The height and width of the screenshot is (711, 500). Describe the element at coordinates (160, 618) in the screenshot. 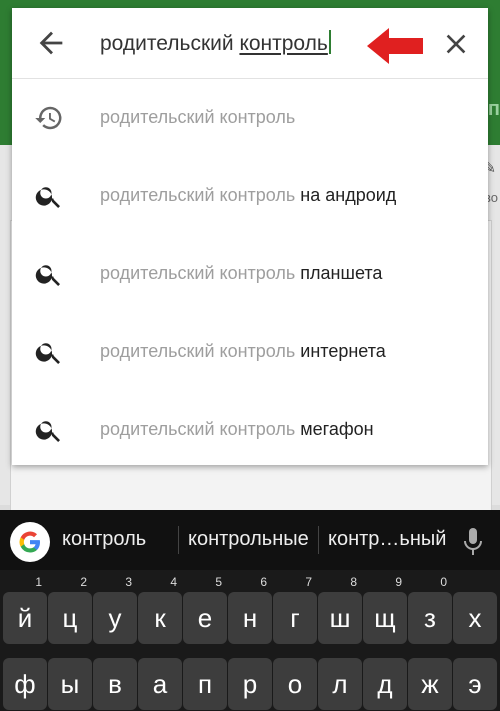

I see `key-letter: к` at that location.